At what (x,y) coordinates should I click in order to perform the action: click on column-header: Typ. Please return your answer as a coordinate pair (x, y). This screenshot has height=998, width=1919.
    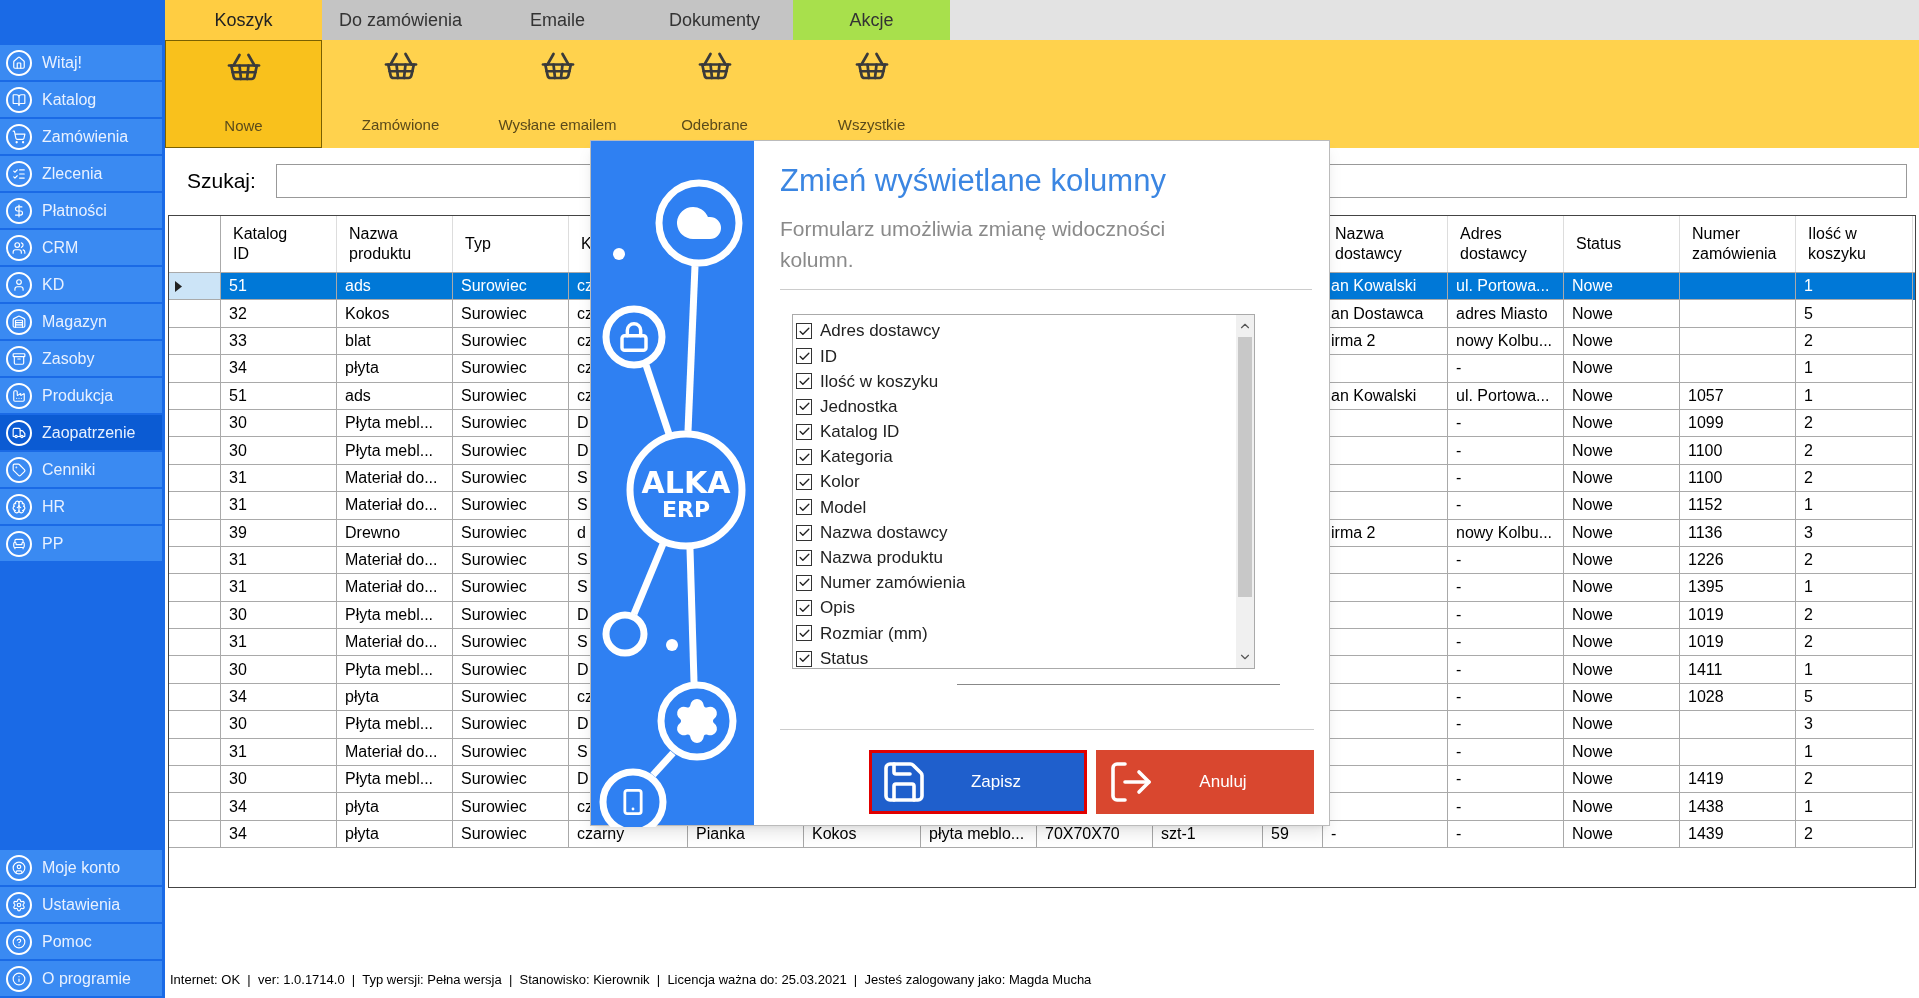
    Looking at the image, I should click on (478, 244).